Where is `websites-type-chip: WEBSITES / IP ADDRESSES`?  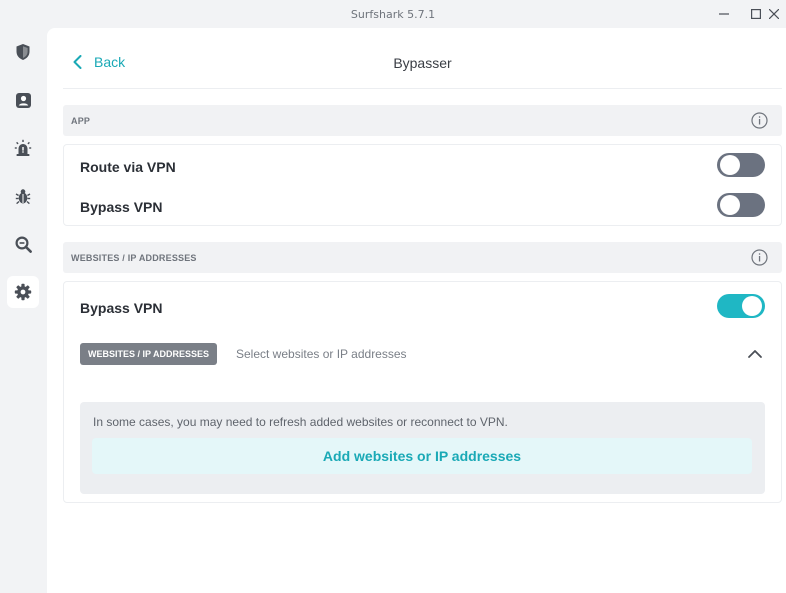
websites-type-chip: WEBSITES / IP ADDRESSES is located at coordinates (149, 354).